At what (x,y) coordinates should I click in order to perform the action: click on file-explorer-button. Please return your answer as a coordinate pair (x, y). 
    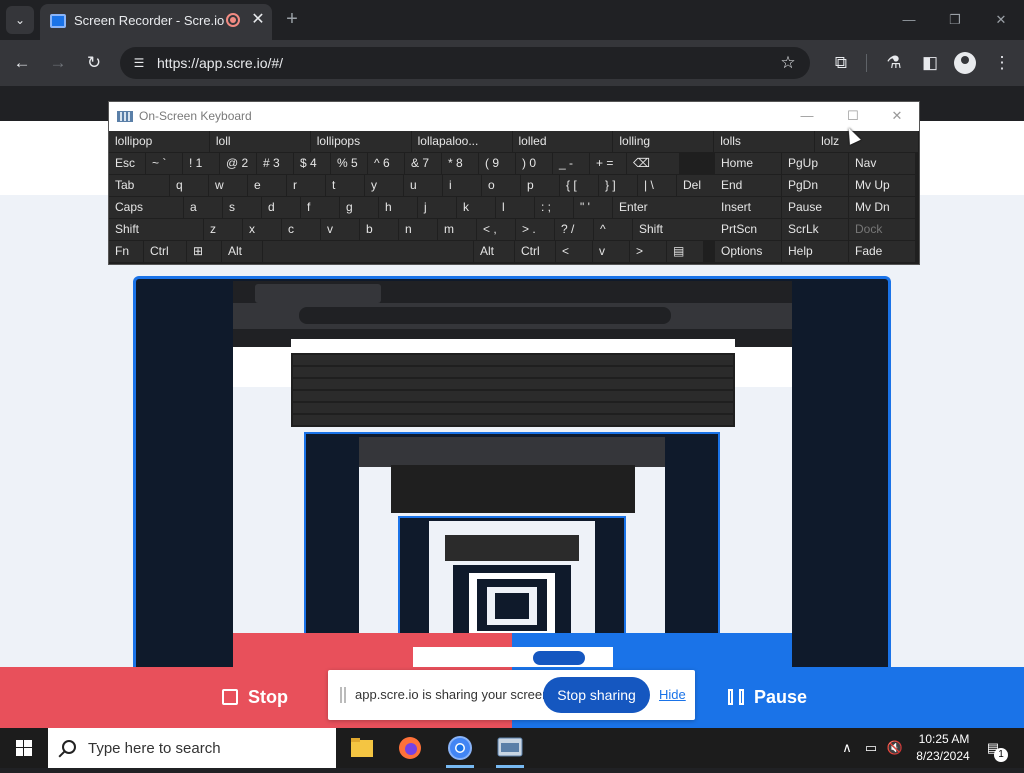
    Looking at the image, I should click on (362, 748).